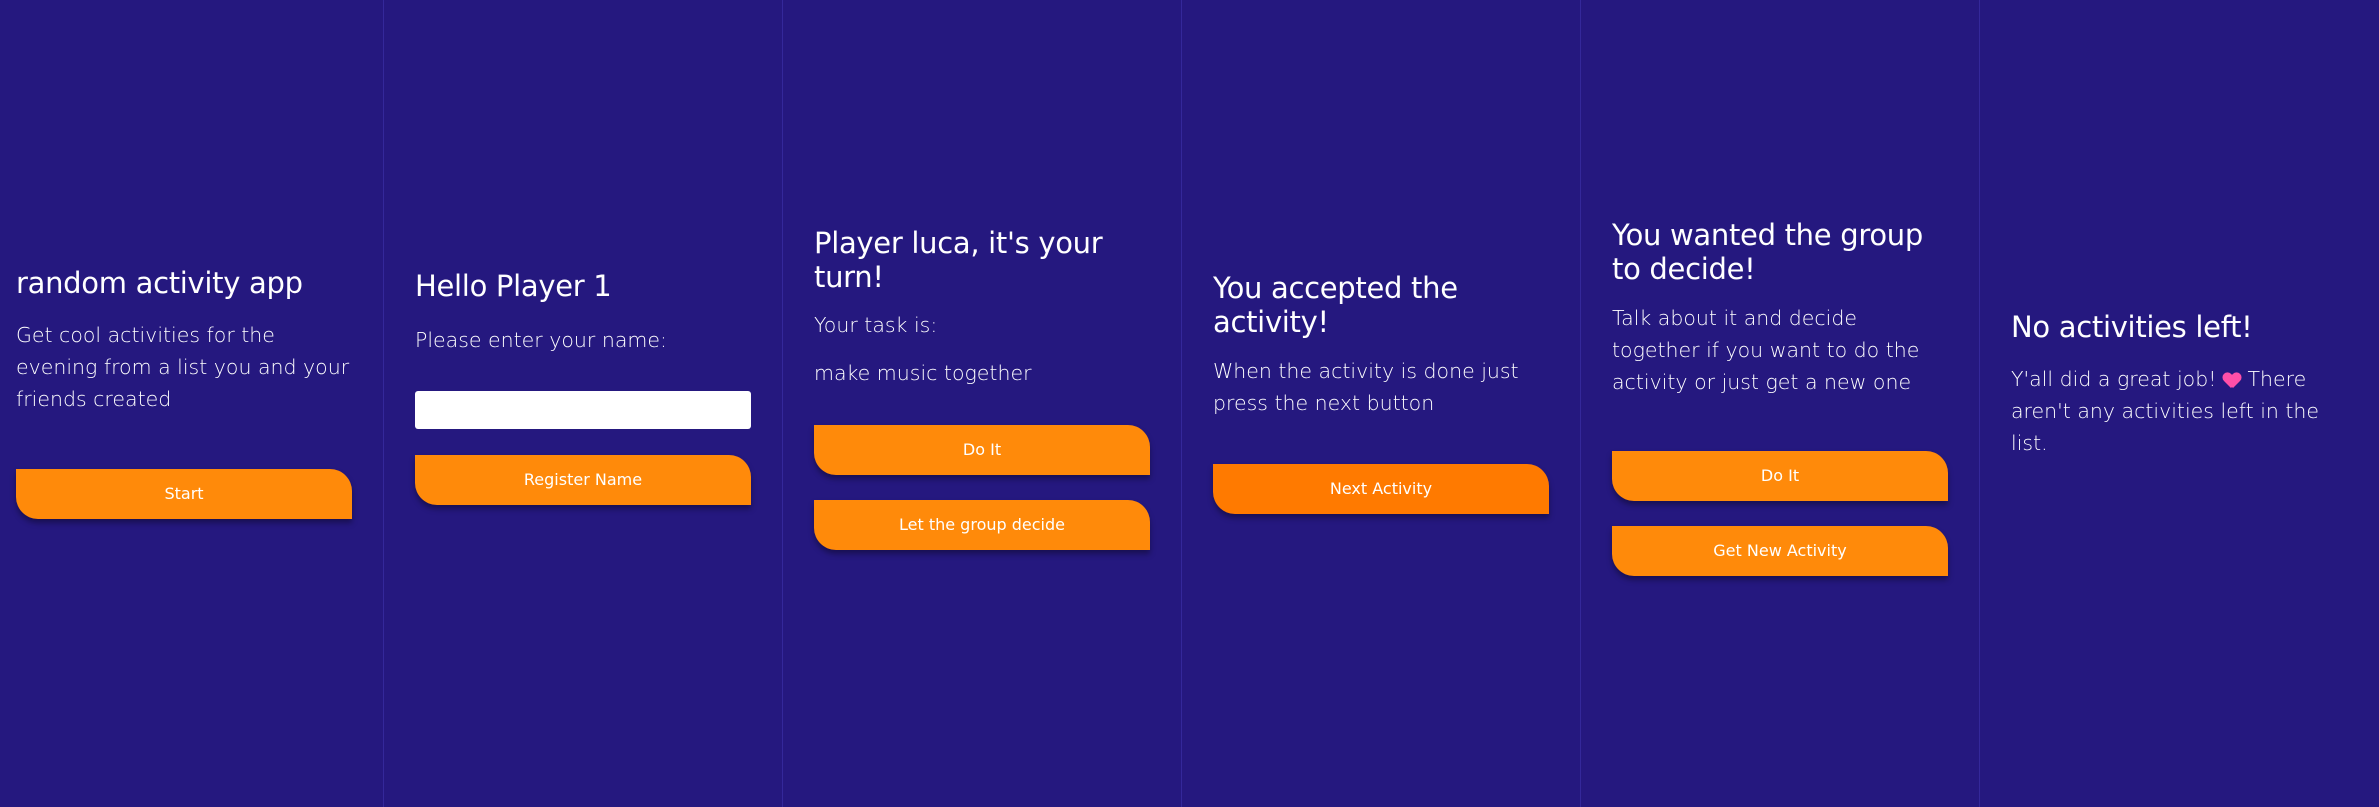 Image resolution: width=2379 pixels, height=807 pixels. What do you see at coordinates (923, 373) in the screenshot?
I see `task-text: make music together` at bounding box center [923, 373].